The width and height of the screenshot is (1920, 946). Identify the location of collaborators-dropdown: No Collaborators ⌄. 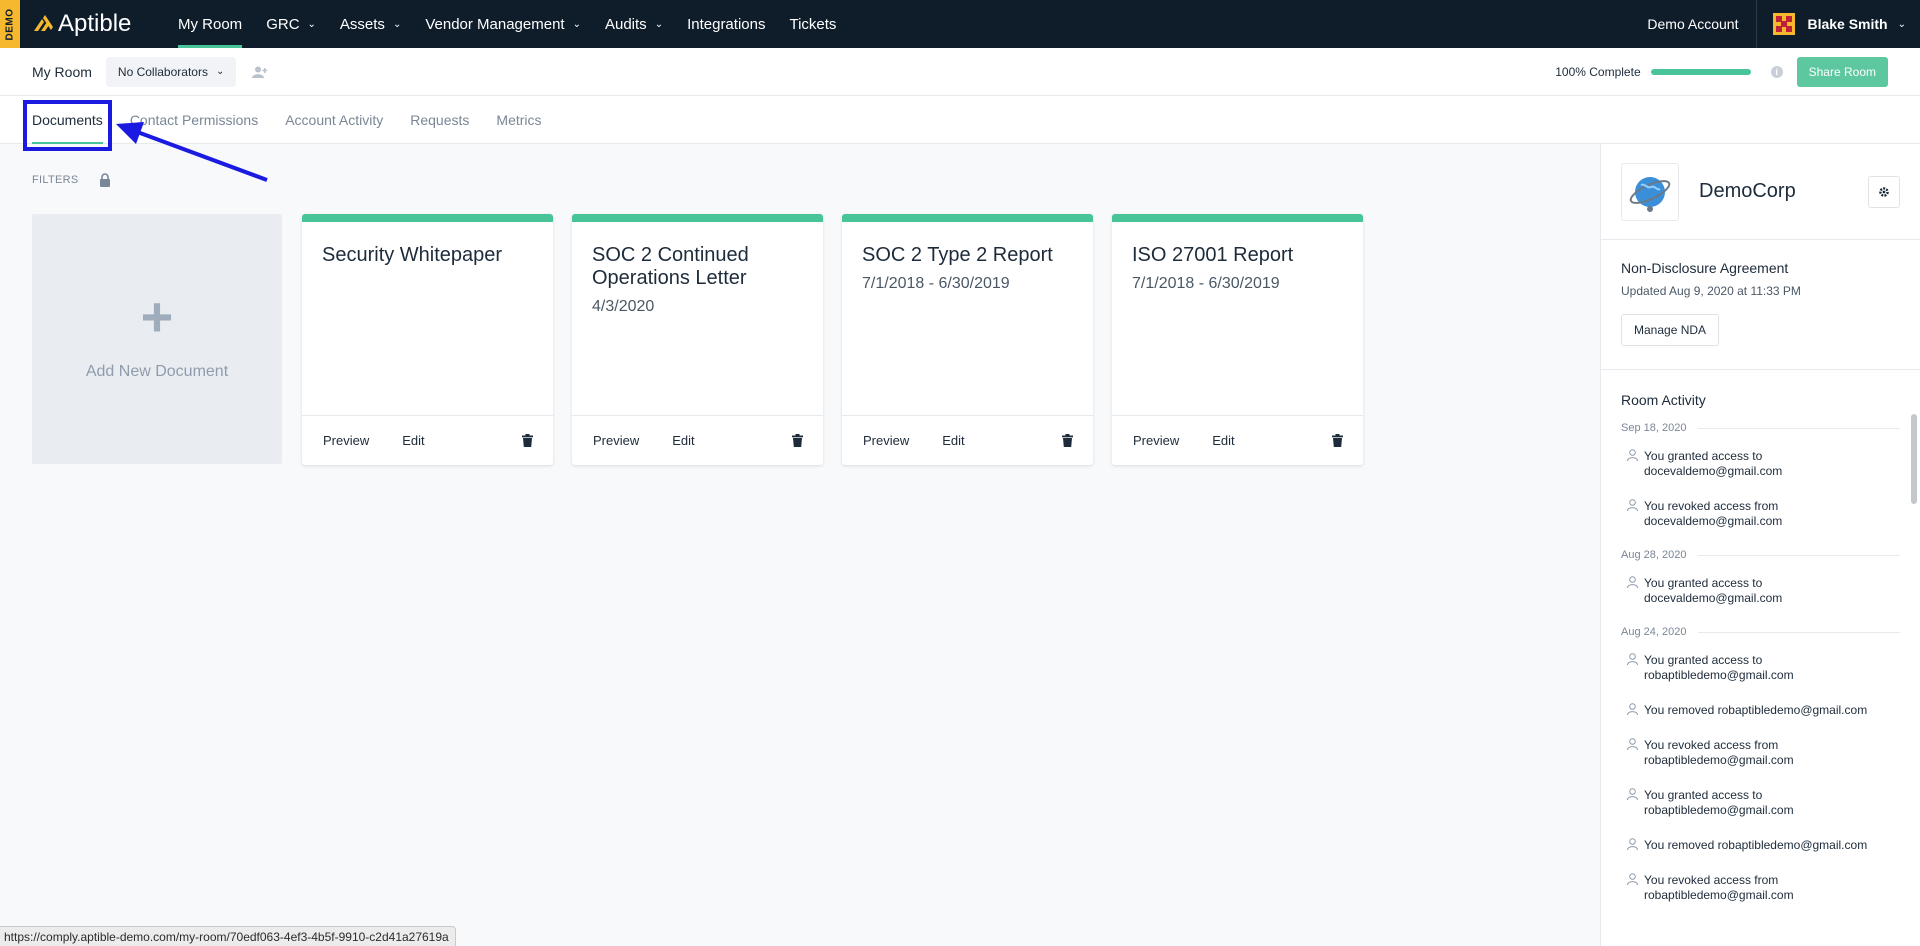
(171, 71).